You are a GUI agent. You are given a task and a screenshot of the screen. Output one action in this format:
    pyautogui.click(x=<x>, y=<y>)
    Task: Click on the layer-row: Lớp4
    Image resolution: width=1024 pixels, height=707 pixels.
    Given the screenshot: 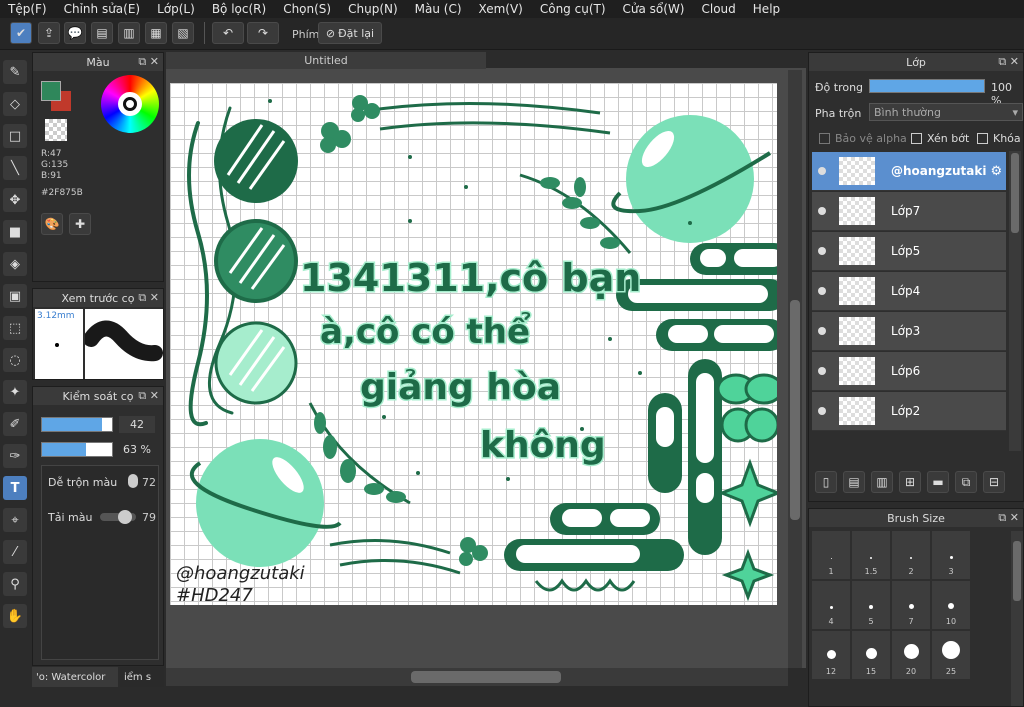 What is the action you would take?
    pyautogui.click(x=909, y=291)
    